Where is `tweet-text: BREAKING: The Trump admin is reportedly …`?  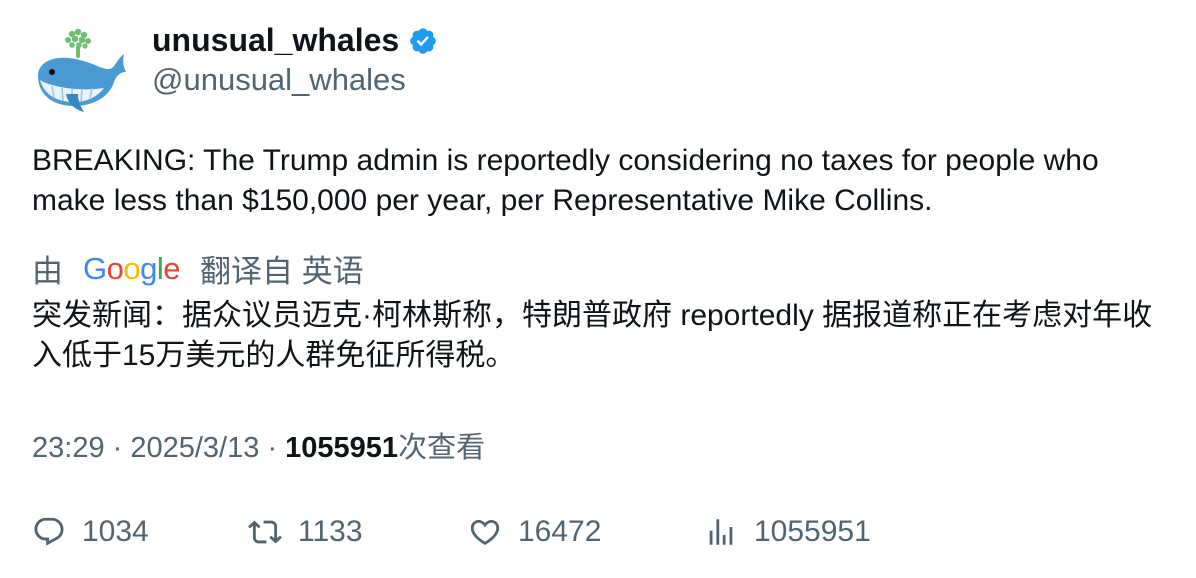
tweet-text: BREAKING: The Trump admin is reportedly … is located at coordinates (565, 180).